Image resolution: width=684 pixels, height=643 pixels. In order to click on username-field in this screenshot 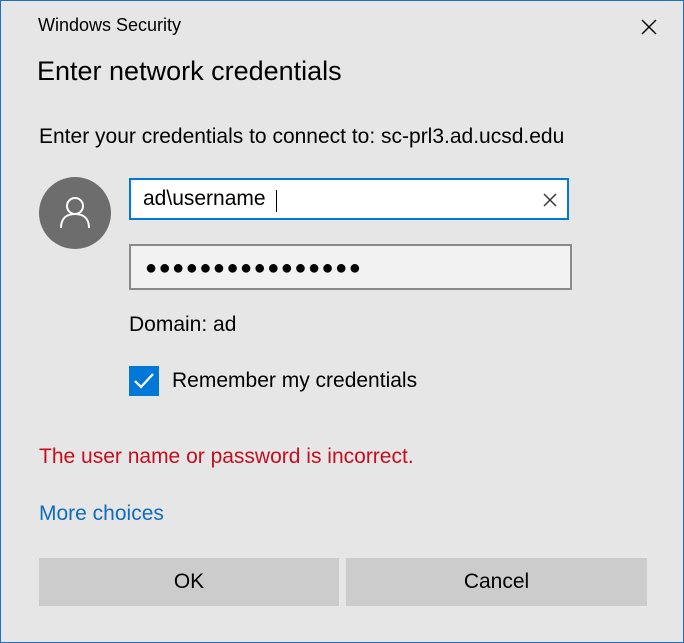, I will do `click(349, 199)`.